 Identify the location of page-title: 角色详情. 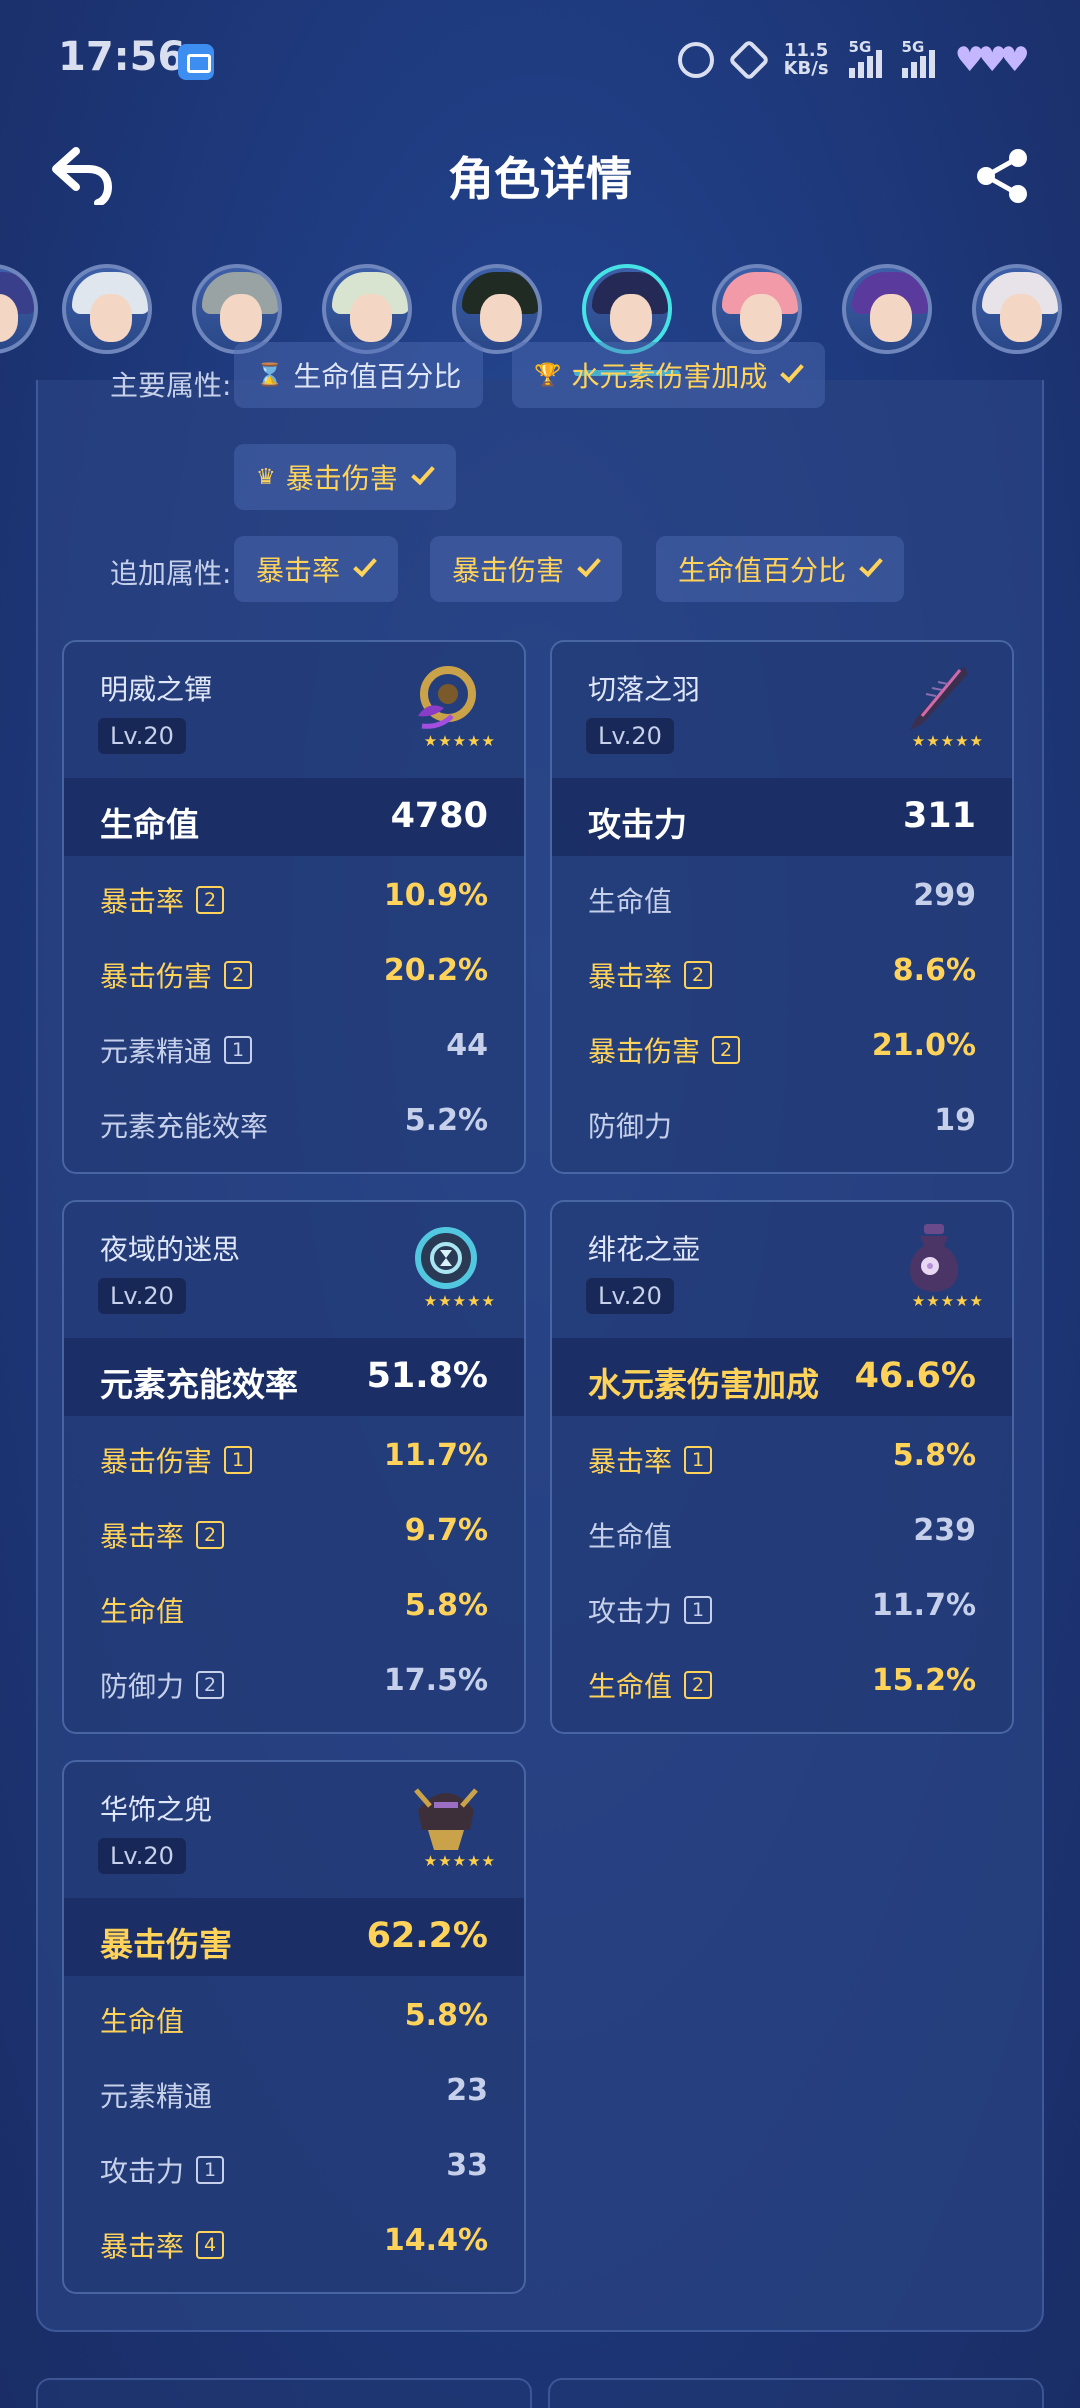
(540, 179).